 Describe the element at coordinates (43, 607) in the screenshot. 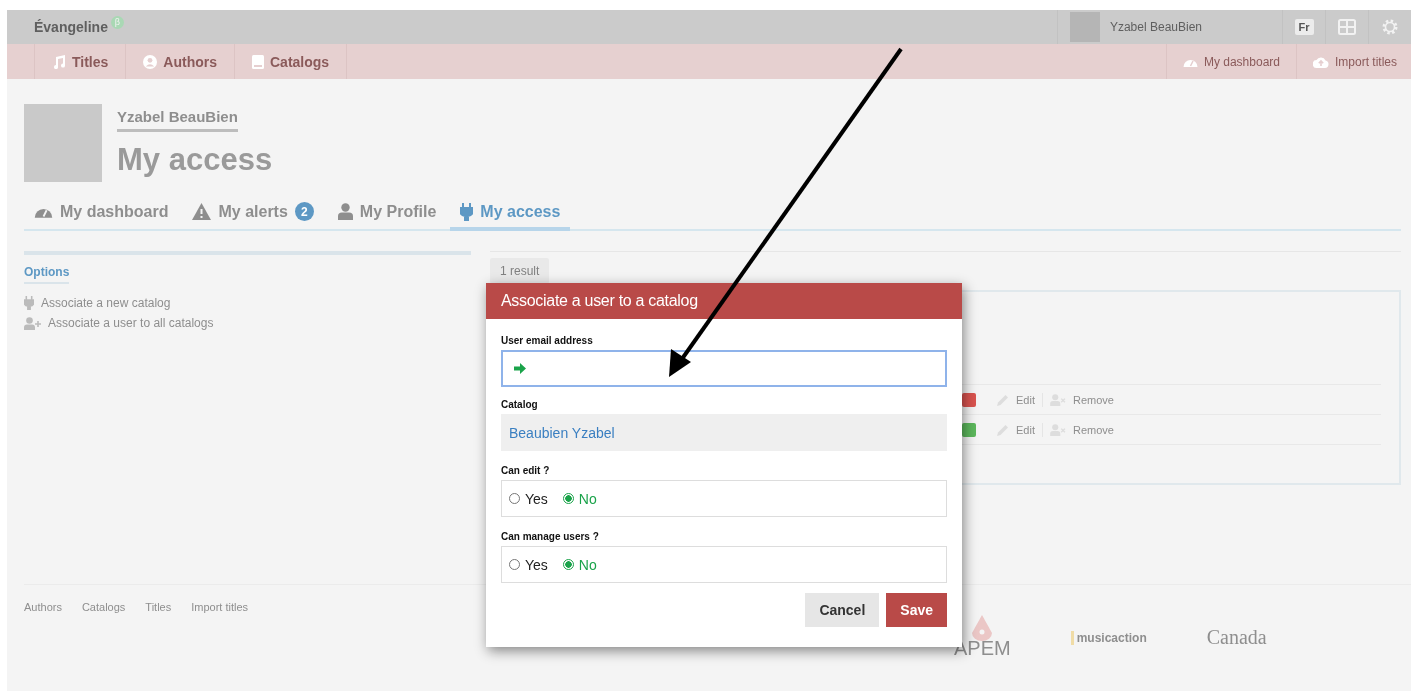

I see `footer-link: Authors` at that location.